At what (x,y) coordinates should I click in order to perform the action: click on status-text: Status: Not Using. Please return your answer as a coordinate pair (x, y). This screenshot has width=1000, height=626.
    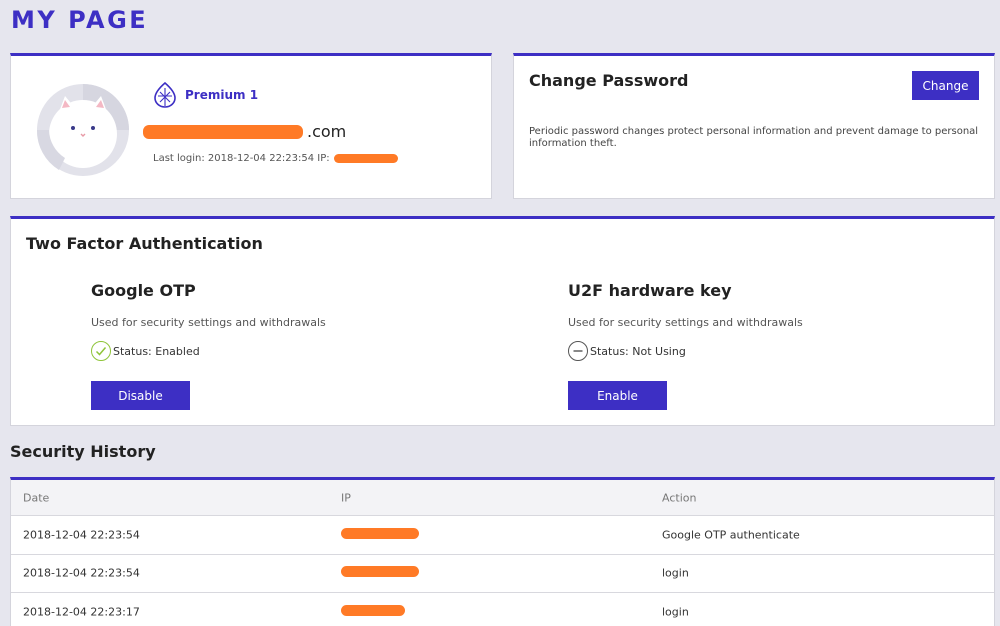
    Looking at the image, I should click on (638, 351).